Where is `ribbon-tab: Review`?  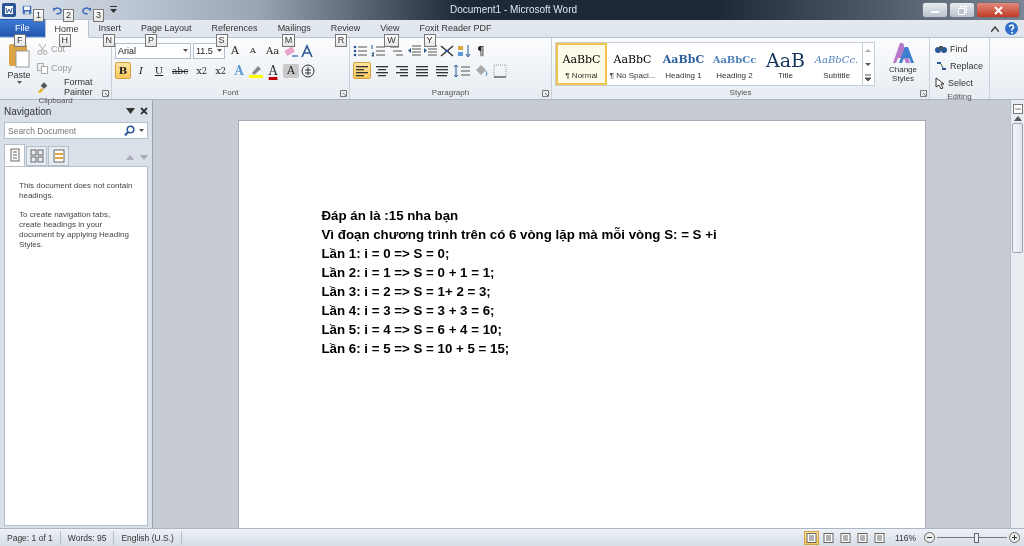 ribbon-tab: Review is located at coordinates (345, 28).